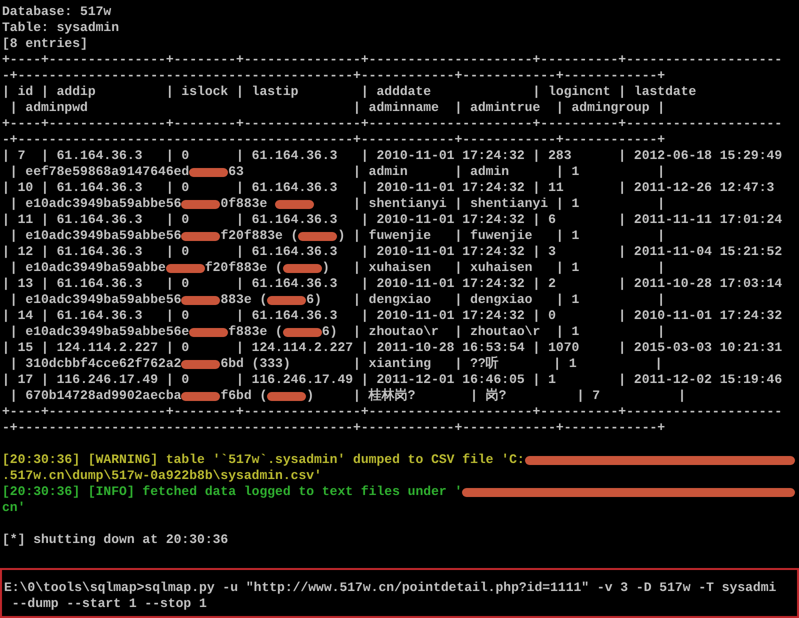  What do you see at coordinates (447, 172) in the screenshot?
I see `terminal-text: 63 | admin | admin | 1 |` at bounding box center [447, 172].